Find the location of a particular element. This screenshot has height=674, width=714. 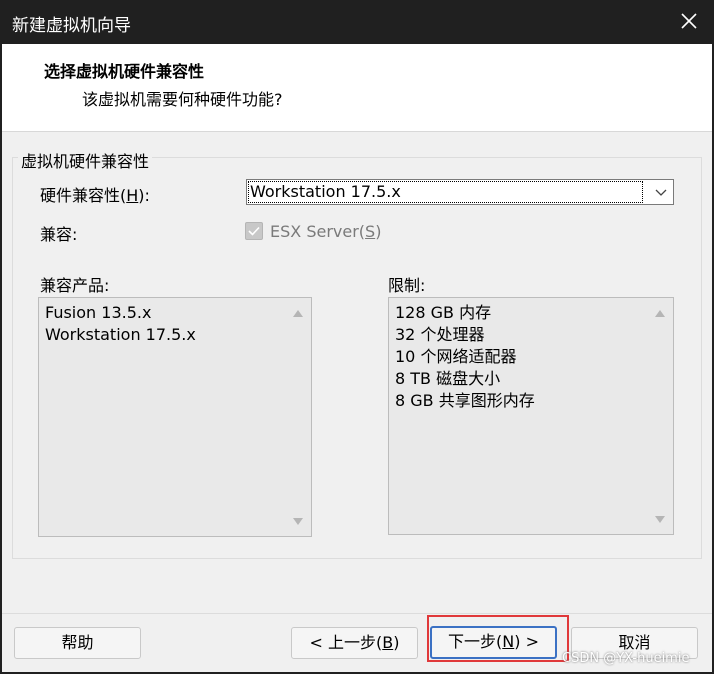

back-button: < 上一步(B) is located at coordinates (354, 643).